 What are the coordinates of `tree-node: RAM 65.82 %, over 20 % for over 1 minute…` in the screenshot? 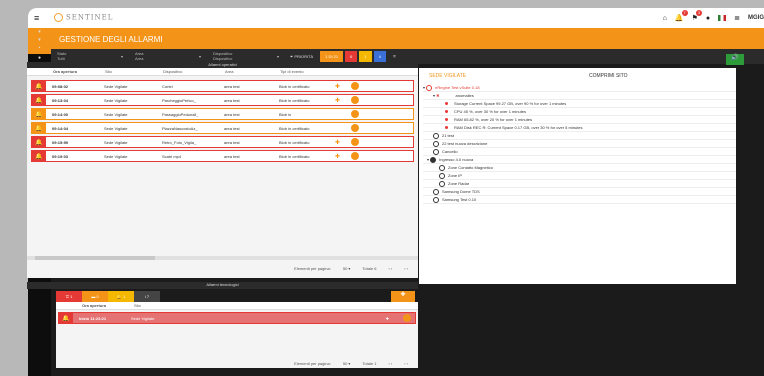 It's located at (579, 120).